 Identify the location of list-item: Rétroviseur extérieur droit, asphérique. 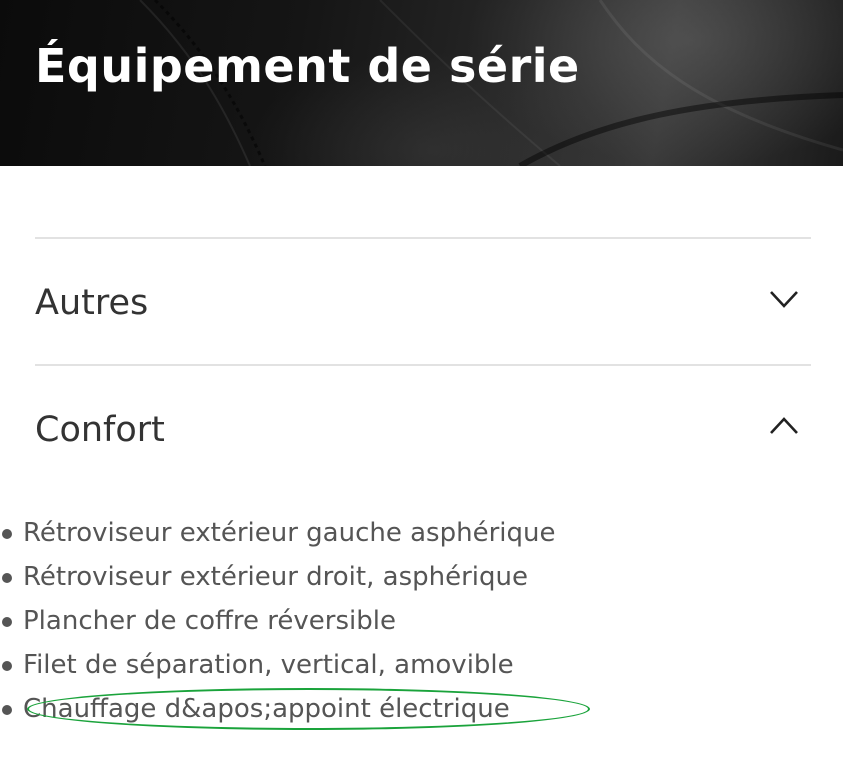
(277, 581).